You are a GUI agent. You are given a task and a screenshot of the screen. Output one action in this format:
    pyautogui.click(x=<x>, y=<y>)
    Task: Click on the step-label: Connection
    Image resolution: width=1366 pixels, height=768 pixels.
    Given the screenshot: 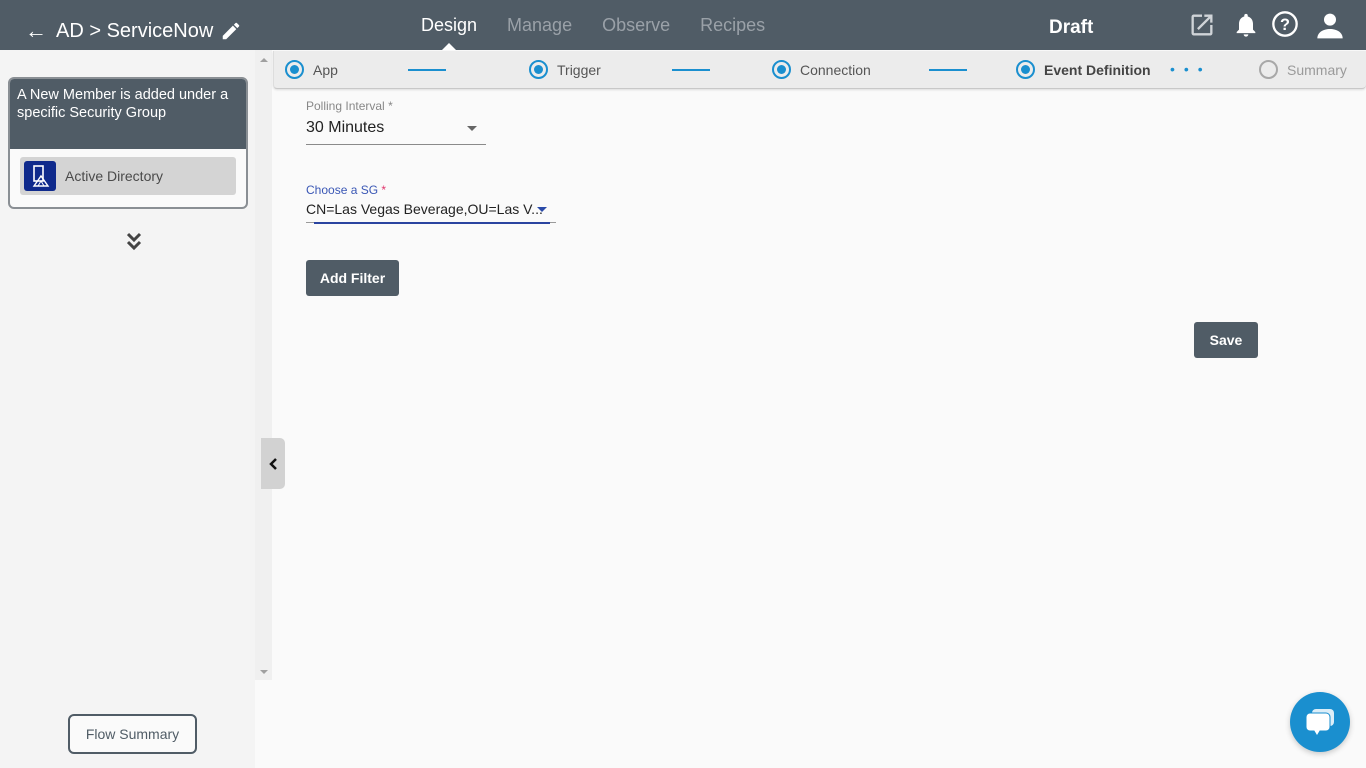 What is the action you would take?
    pyautogui.click(x=835, y=69)
    